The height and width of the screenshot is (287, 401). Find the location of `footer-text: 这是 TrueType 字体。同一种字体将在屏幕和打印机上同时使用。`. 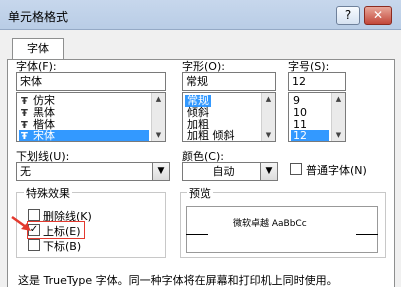

footer-text: 这是 TrueType 字体。同一种字体将在屏幕和打印机上同时使用。 is located at coordinates (178, 280).